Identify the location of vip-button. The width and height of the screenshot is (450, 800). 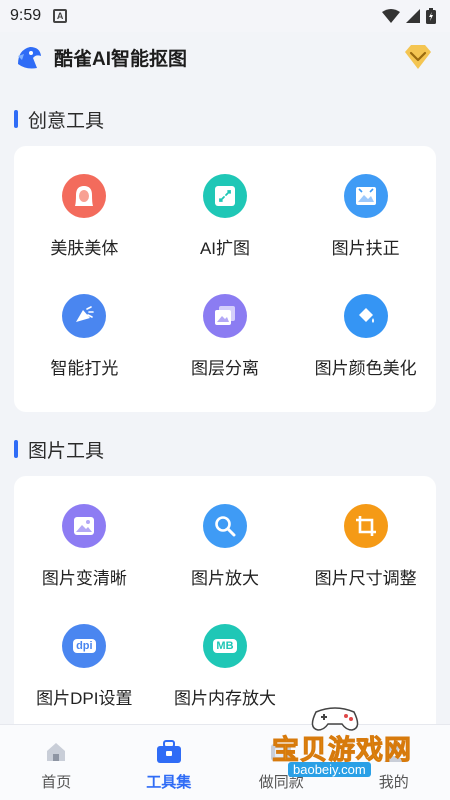
(418, 57).